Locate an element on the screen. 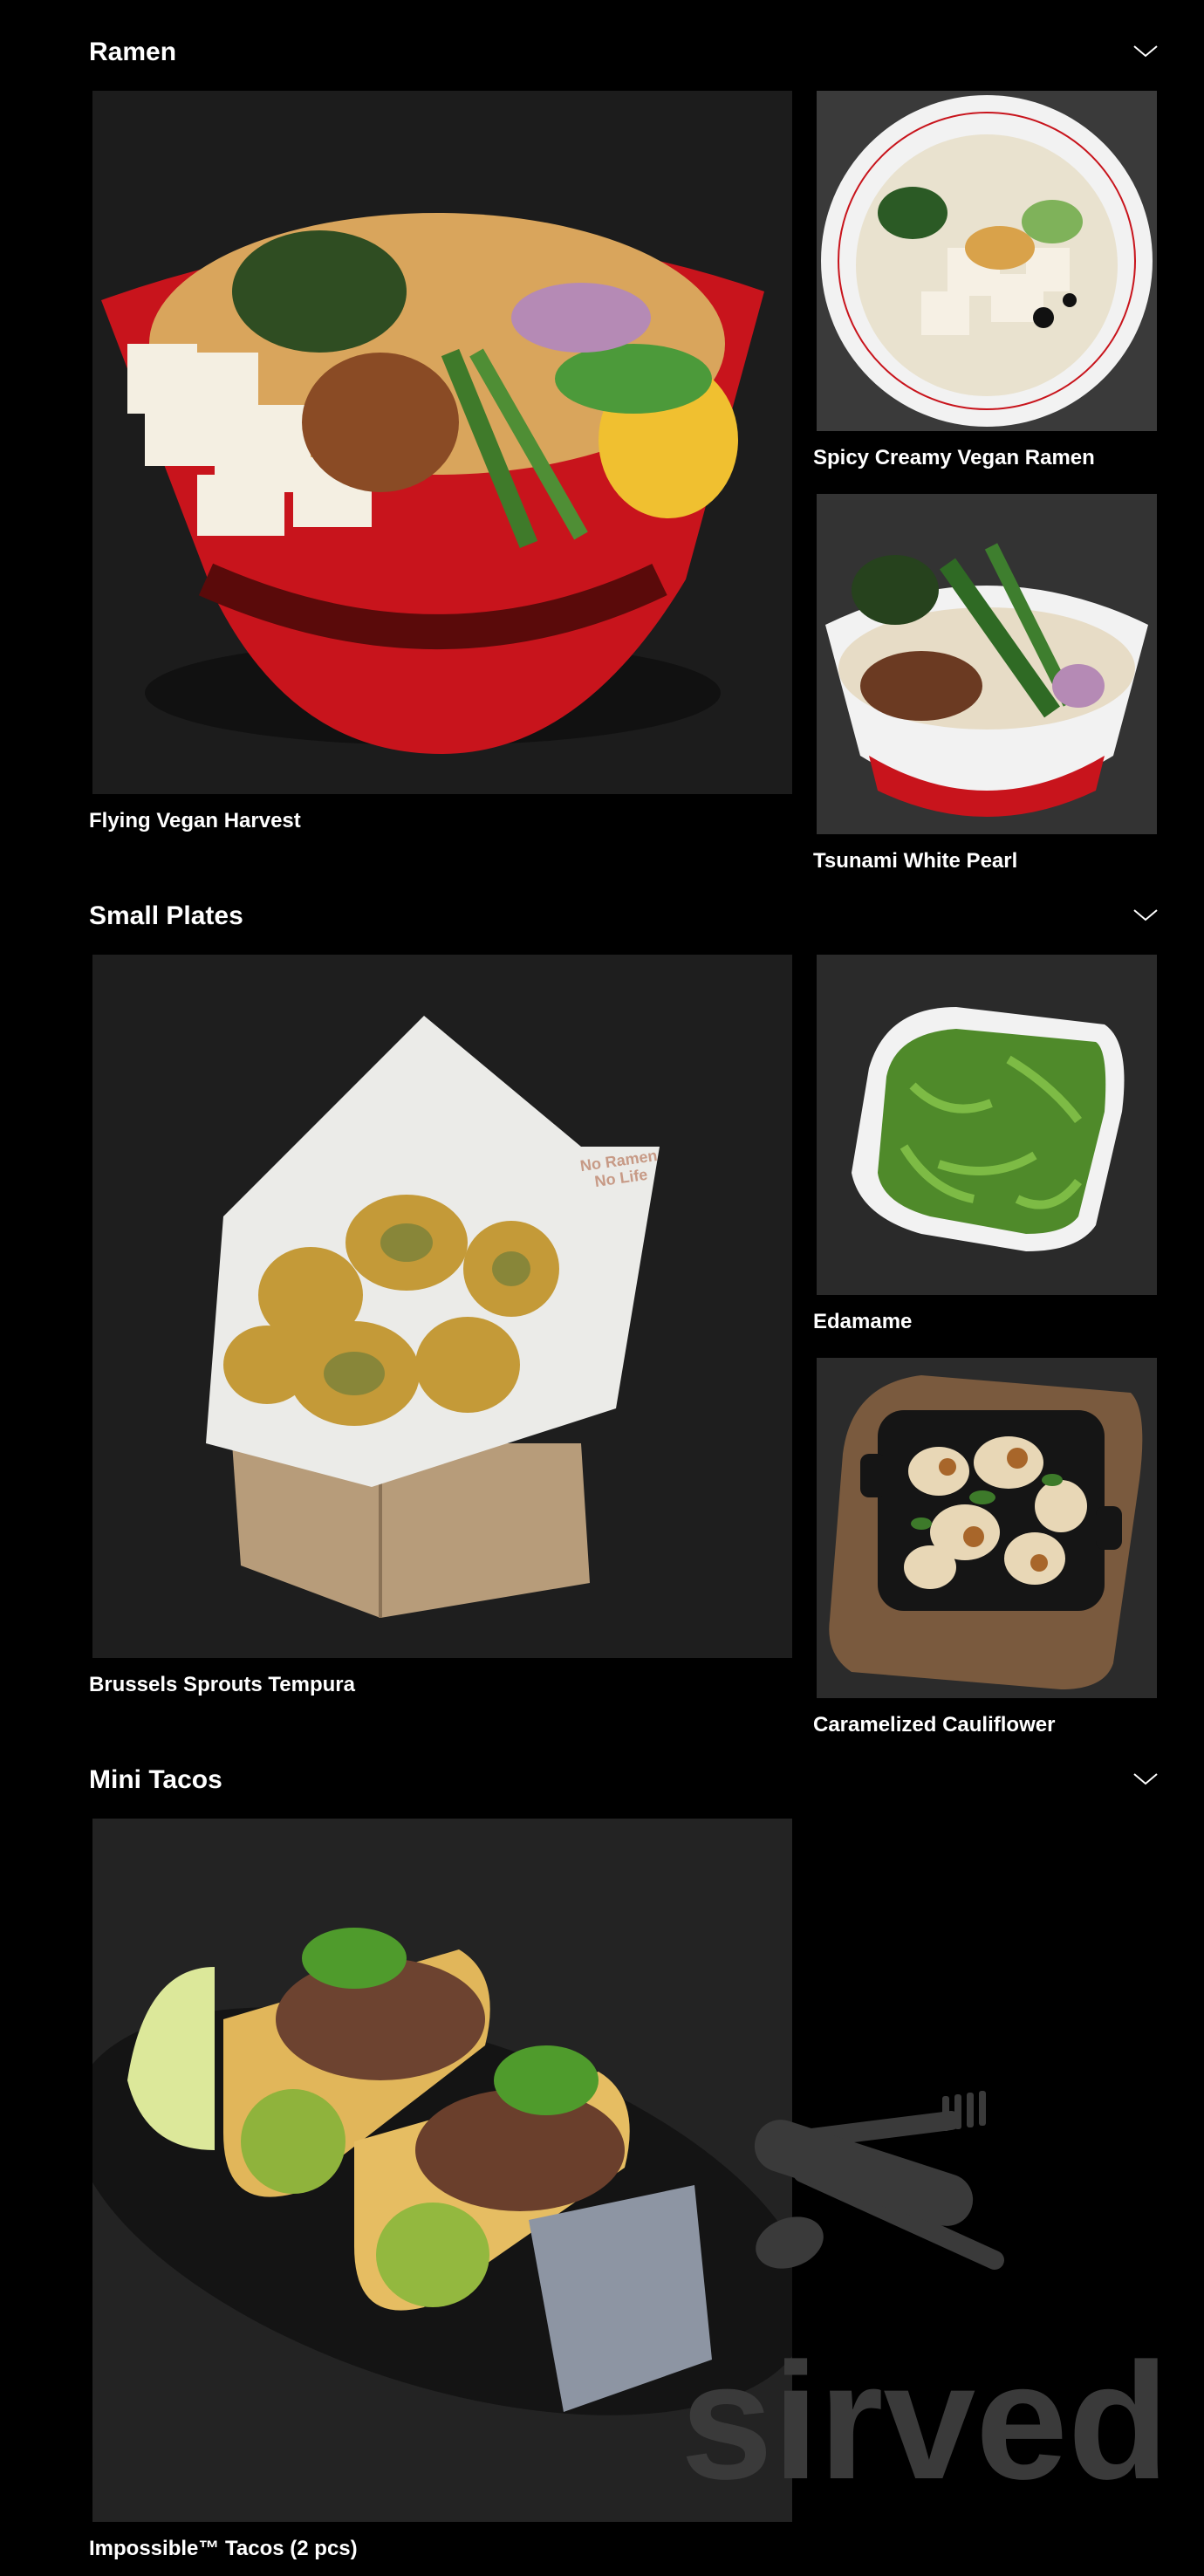  item-name: Impossible™ Tacos (2 pcs) is located at coordinates (224, 2549).